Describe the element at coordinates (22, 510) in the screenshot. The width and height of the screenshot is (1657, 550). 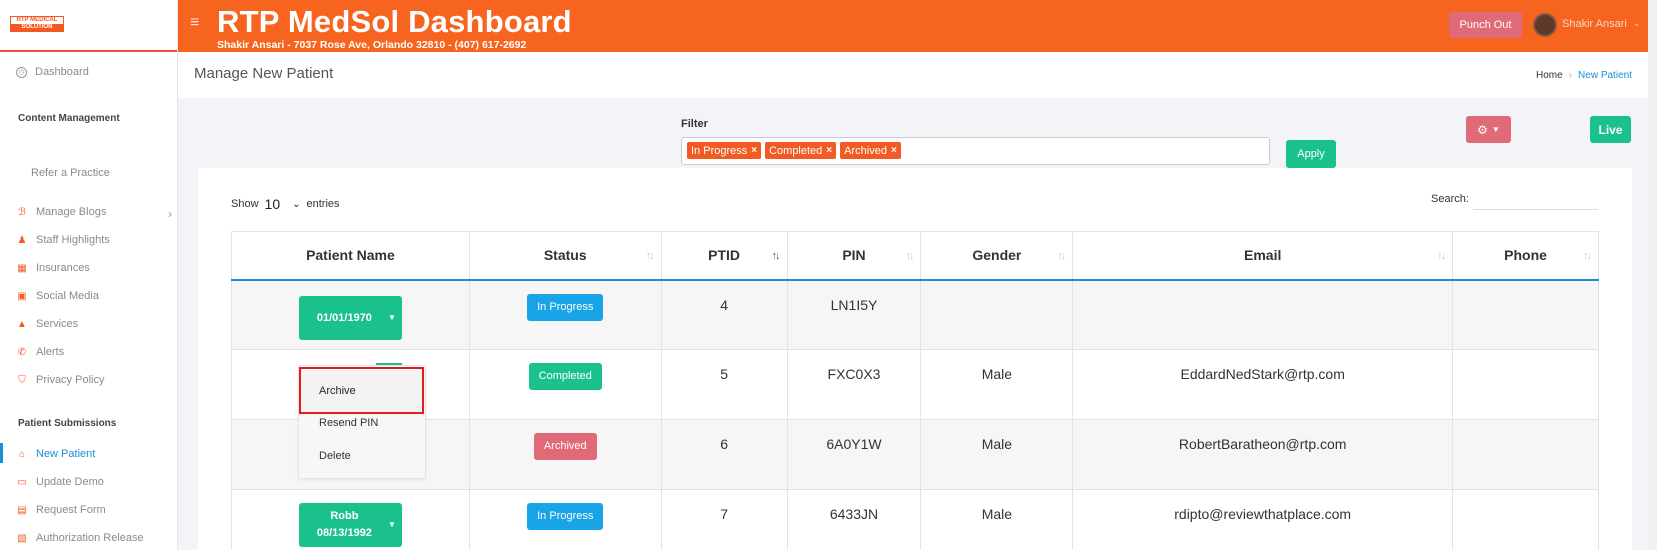
I see `form-icon: ▤` at that location.